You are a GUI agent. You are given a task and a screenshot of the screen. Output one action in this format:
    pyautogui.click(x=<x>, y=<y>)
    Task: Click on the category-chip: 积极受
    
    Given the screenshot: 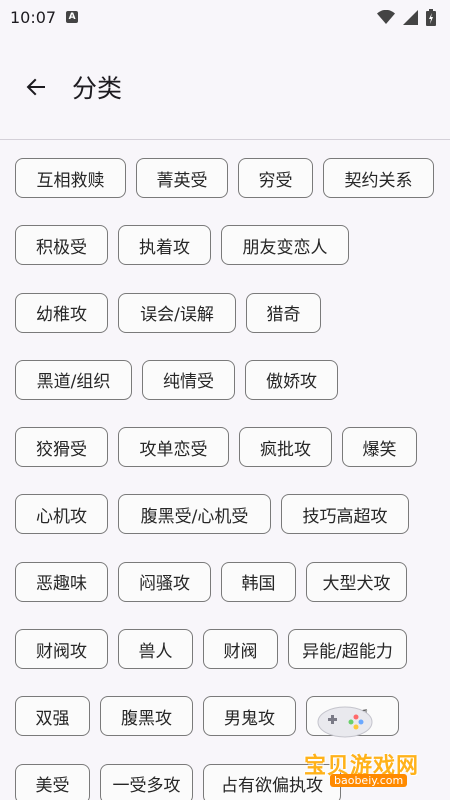 What is the action you would take?
    pyautogui.click(x=61, y=245)
    